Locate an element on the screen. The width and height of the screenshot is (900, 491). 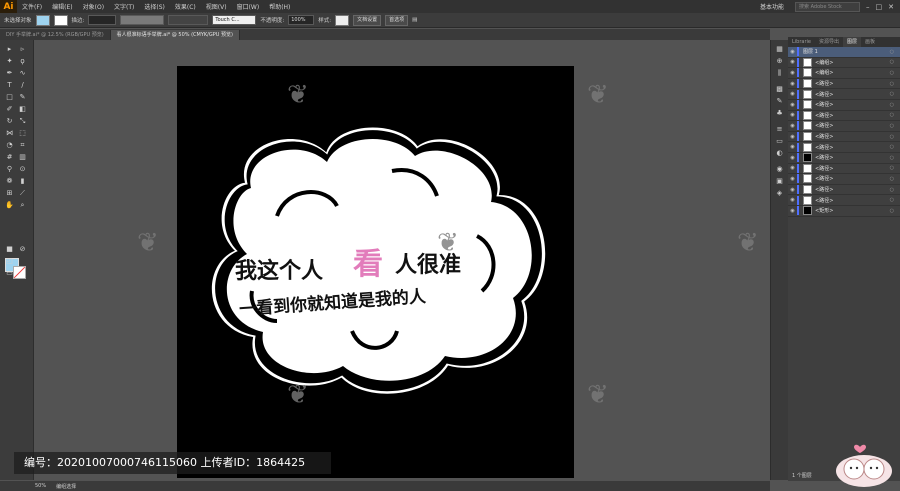
stroke-weight-field is located at coordinates (102, 20).